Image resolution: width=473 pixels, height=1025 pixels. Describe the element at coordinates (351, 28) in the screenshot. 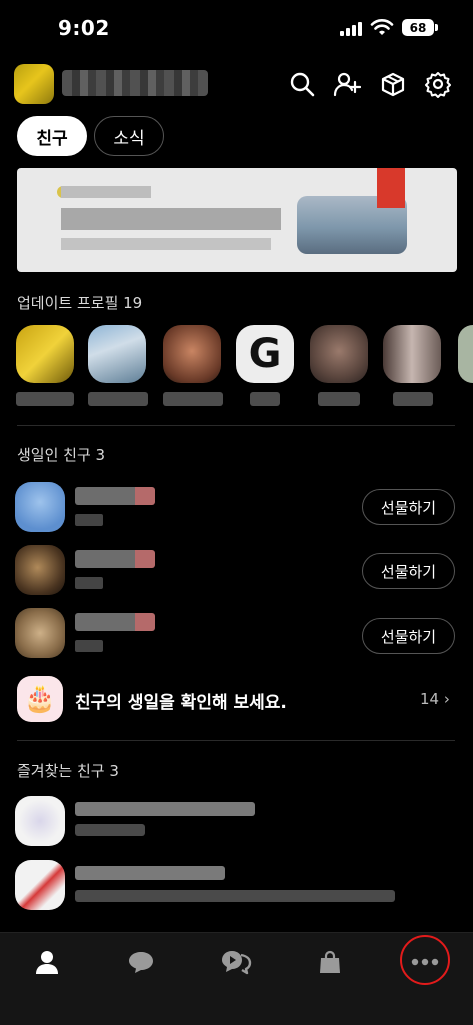

I see `signal-icon` at that location.